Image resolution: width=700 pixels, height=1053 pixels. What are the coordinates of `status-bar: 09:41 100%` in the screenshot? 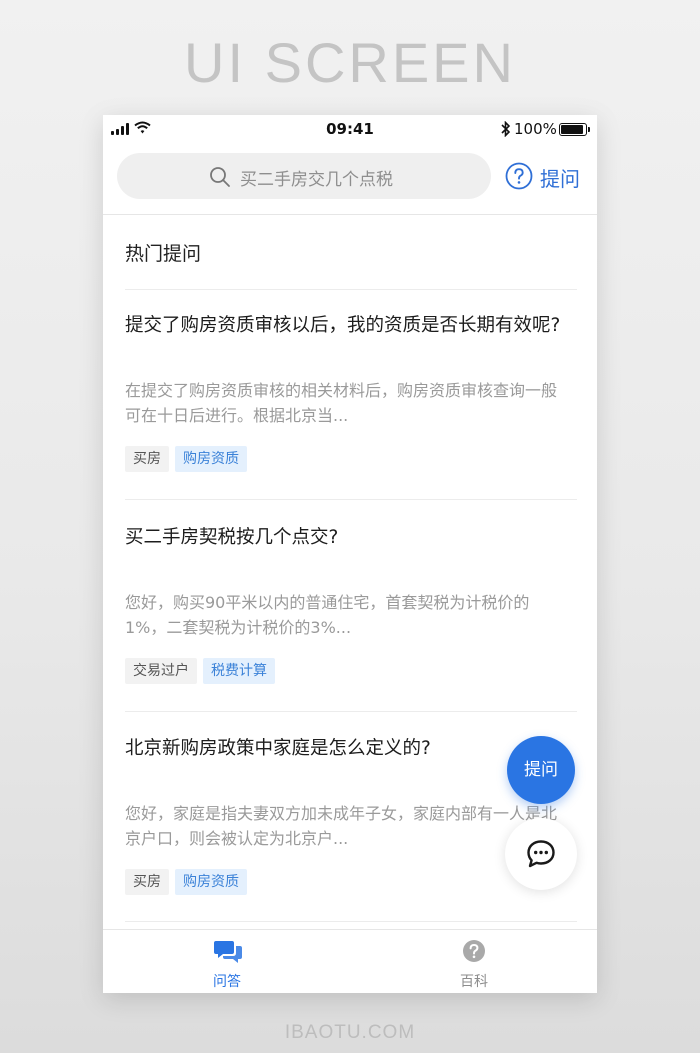 It's located at (350, 129).